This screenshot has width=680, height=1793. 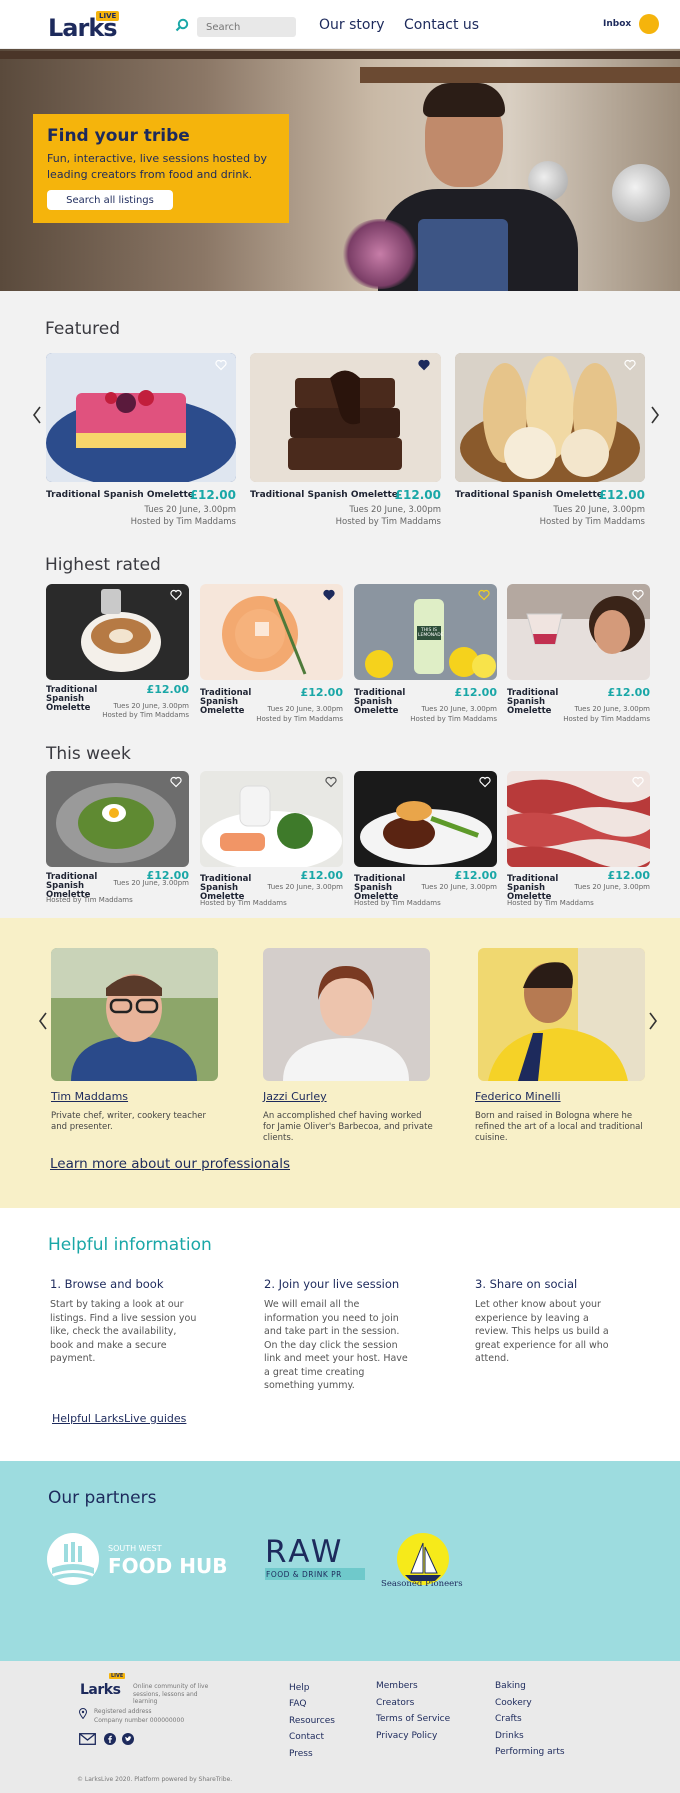 I want to click on inbox-link: Inbox, so click(x=617, y=24).